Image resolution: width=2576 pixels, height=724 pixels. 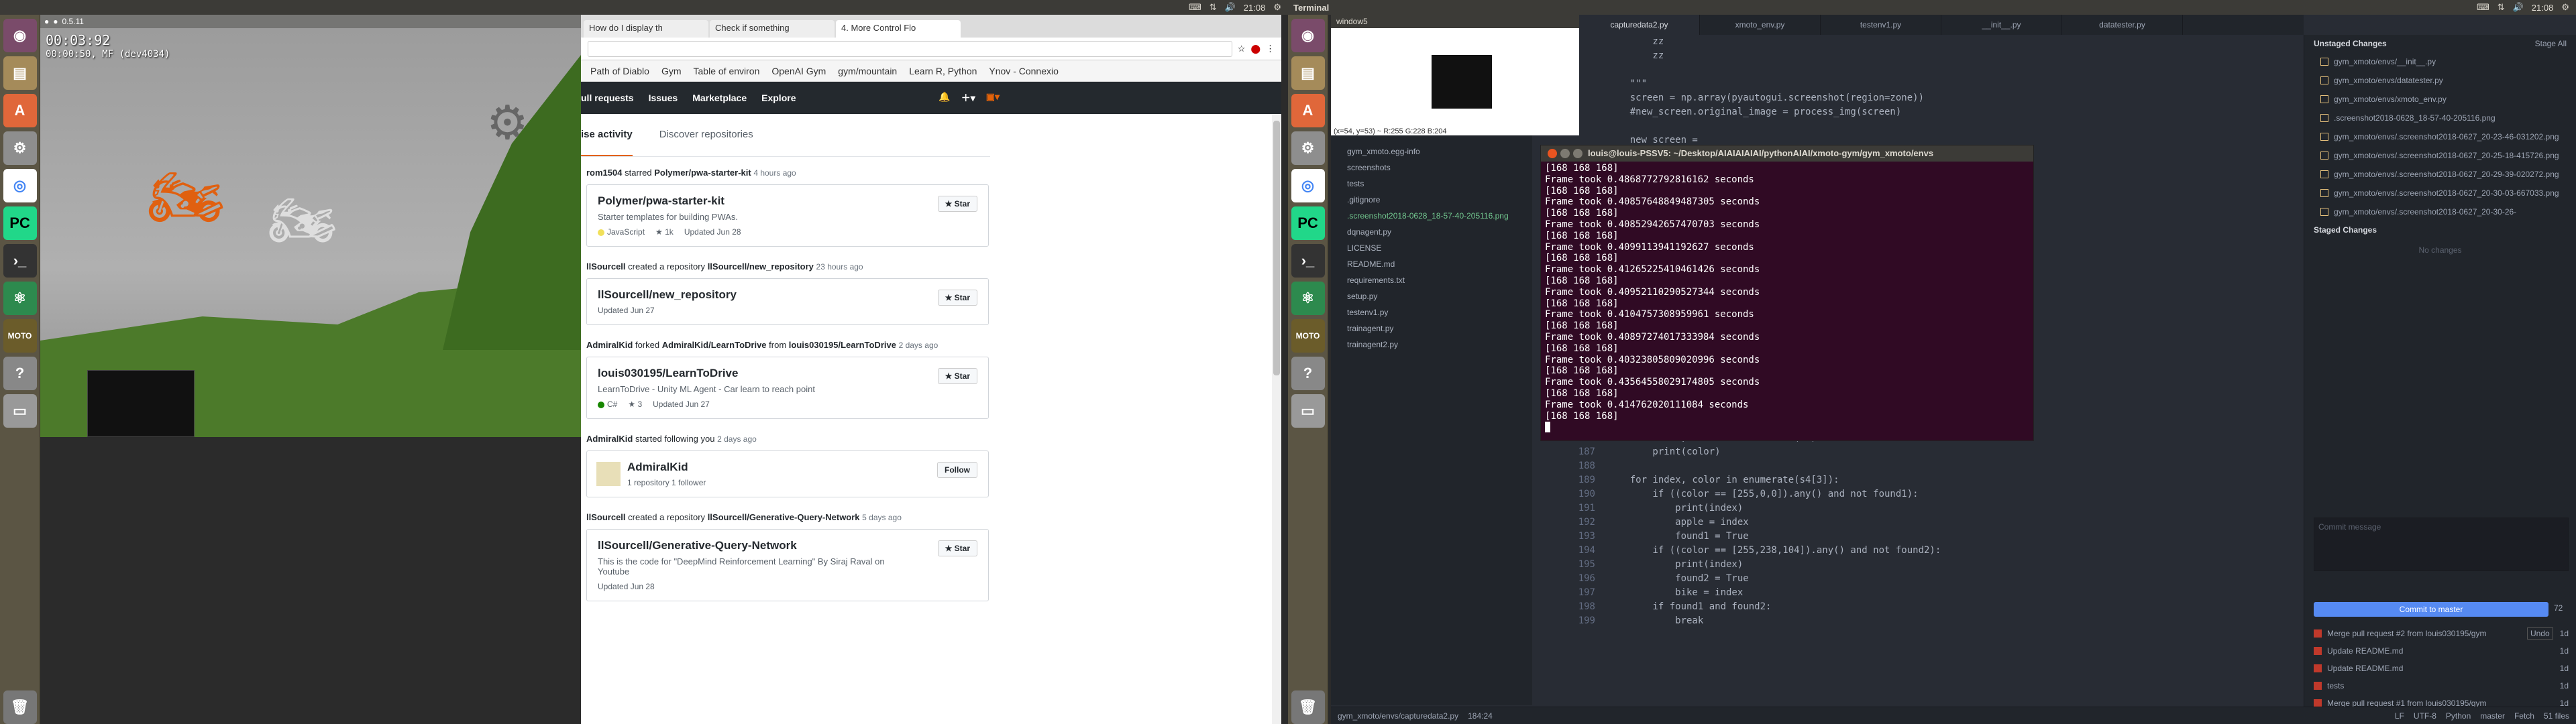 I want to click on tree-item: dqnagent.py, so click(x=1439, y=232).